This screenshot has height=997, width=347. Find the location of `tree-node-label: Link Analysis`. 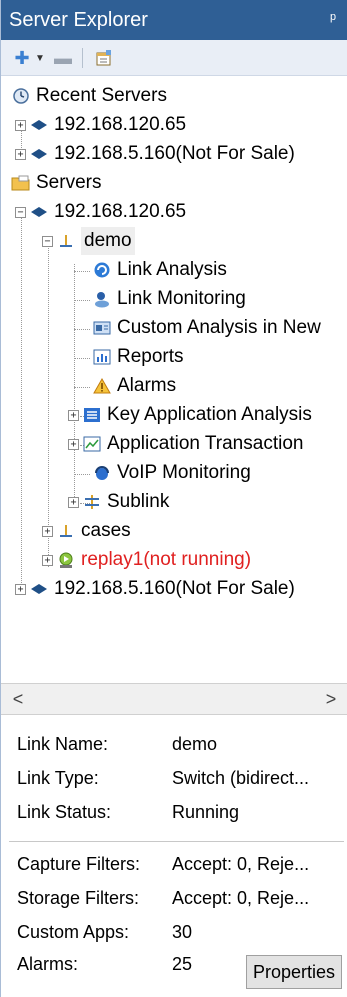

tree-node-label: Link Analysis is located at coordinates (172, 269).